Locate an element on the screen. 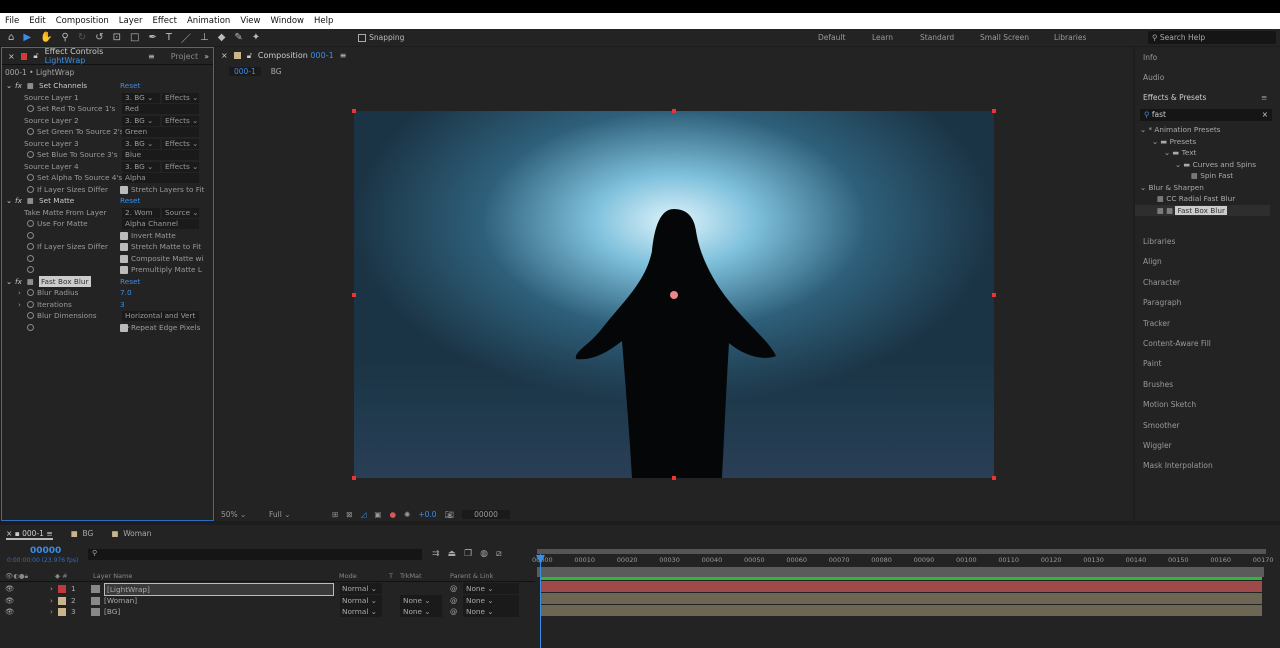 This screenshot has width=1280, height=648. work-area-bar is located at coordinates (901, 551).